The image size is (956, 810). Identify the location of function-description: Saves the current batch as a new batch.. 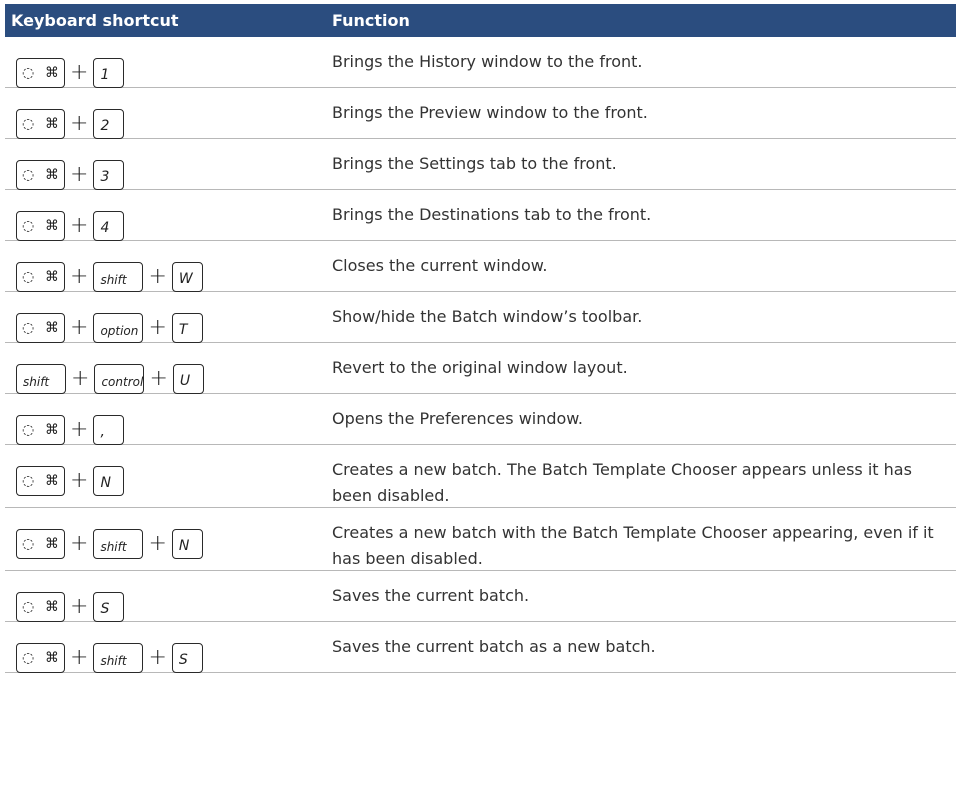
(494, 646).